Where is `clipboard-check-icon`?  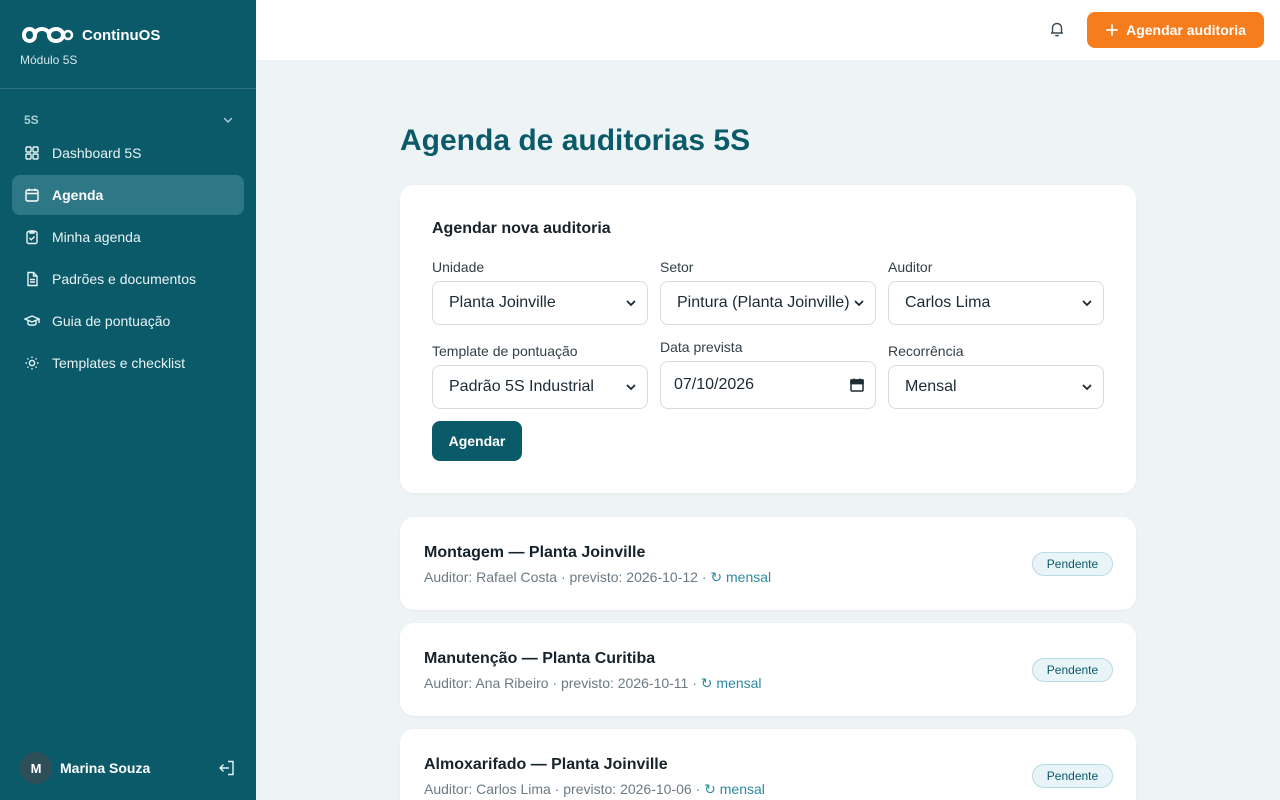
clipboard-check-icon is located at coordinates (32, 237).